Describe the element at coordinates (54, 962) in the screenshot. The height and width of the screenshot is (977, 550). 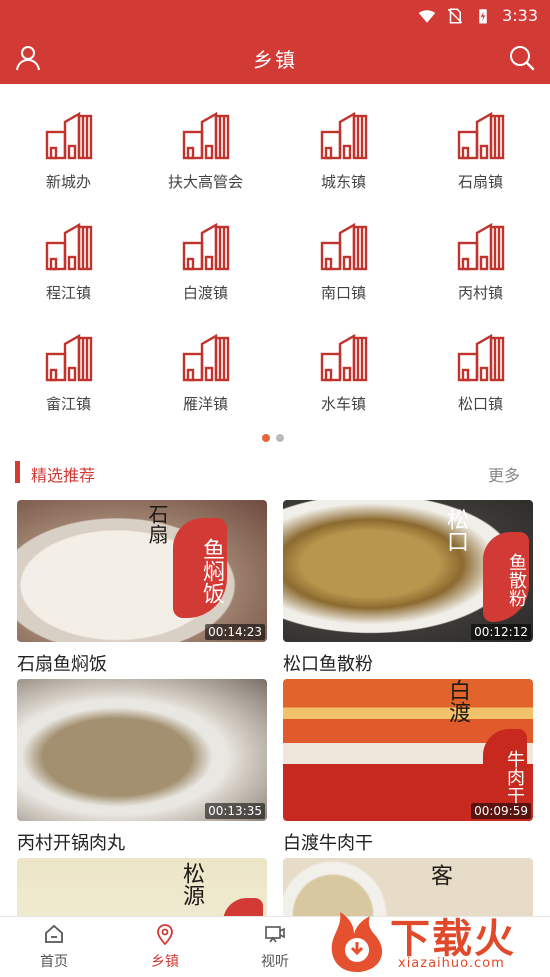
I see `tab-label: 首页` at that location.